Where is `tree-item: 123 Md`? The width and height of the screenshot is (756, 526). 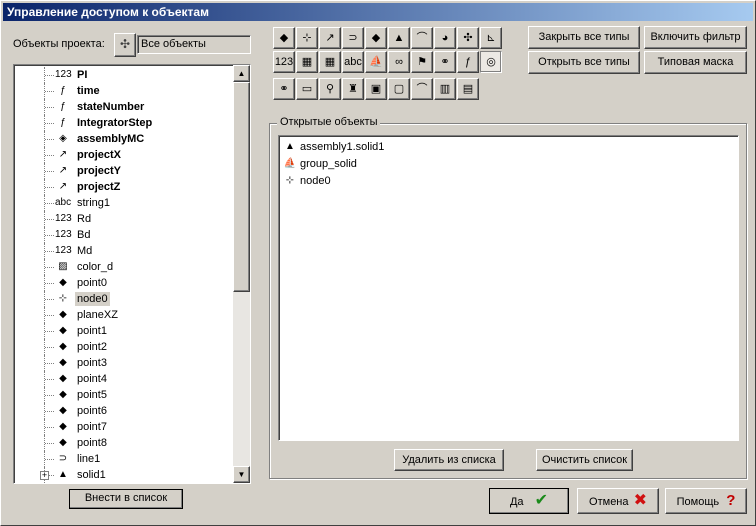
tree-item: 123 Md is located at coordinates (124, 251).